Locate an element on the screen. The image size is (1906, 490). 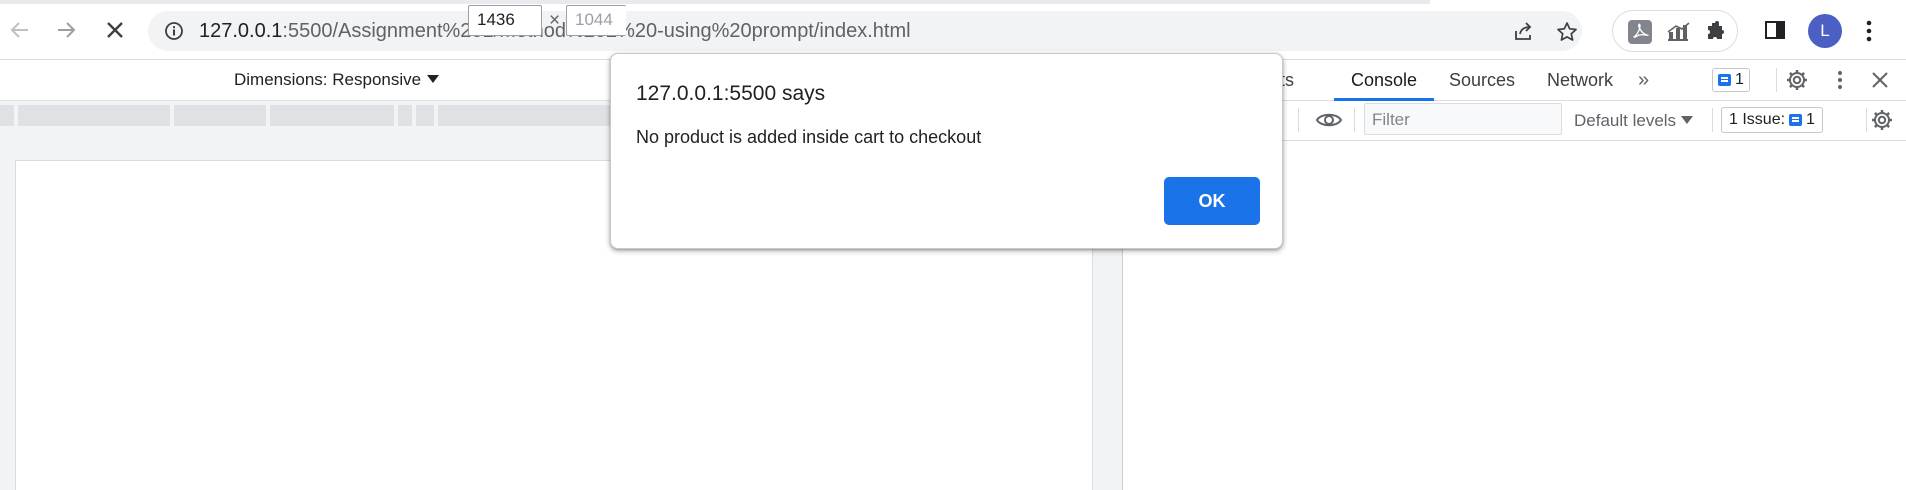
gear-icon is located at coordinates (1797, 80).